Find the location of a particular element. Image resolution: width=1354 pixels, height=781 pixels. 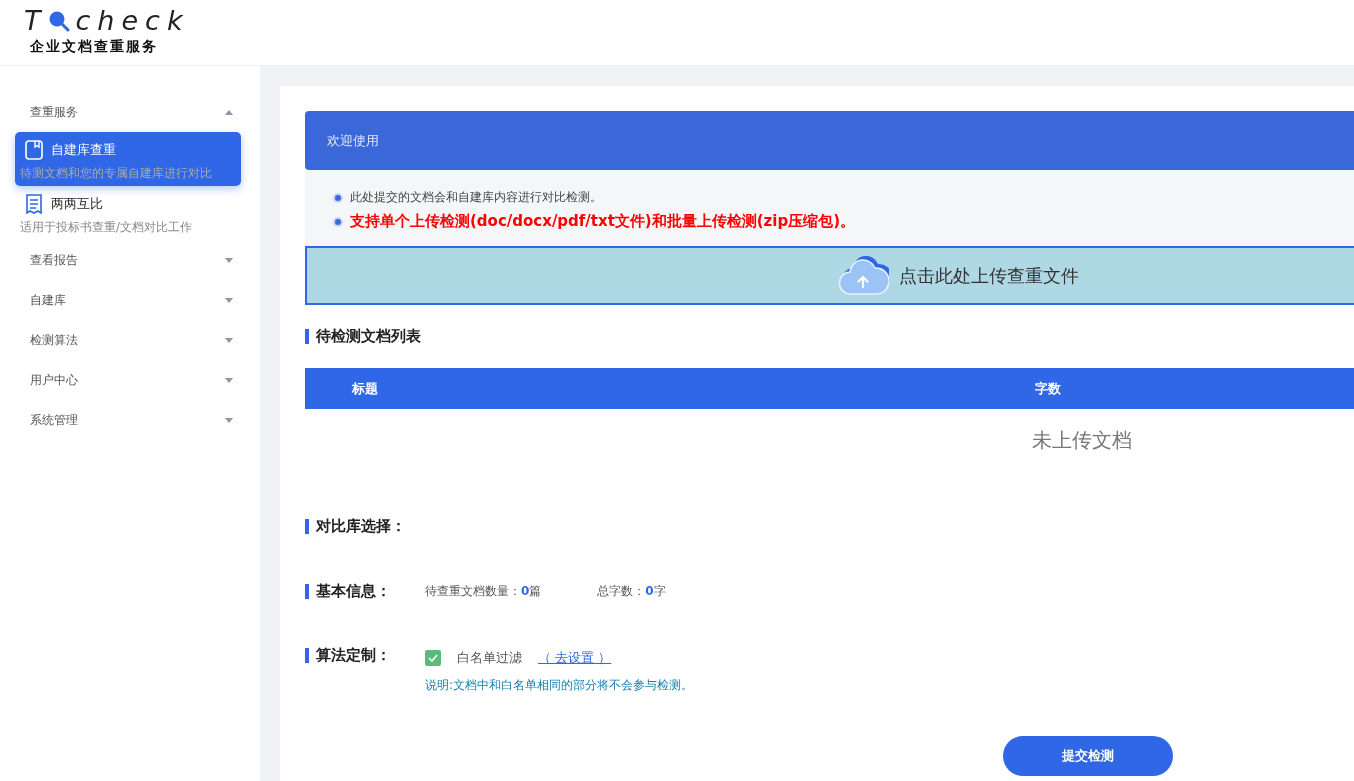

menu-item: 自建库查重 待测文档和您的专属自建库进行对比 is located at coordinates (128, 159).